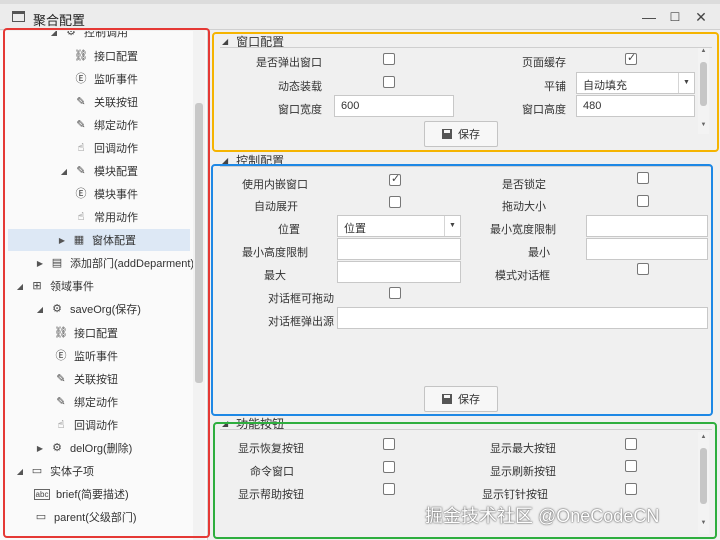  What do you see at coordinates (631, 444) in the screenshot?
I see `maximize-checkbox` at bounding box center [631, 444].